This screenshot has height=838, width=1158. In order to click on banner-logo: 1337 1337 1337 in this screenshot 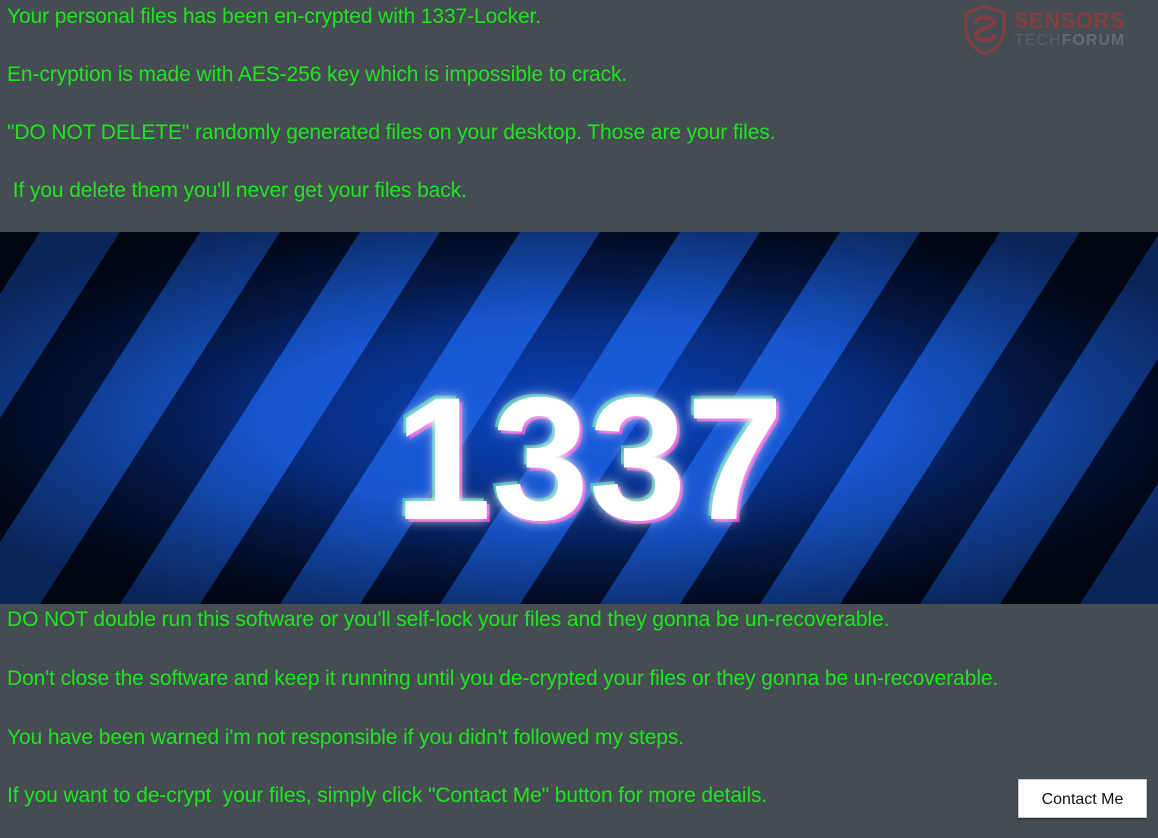, I will do `click(588, 459)`.